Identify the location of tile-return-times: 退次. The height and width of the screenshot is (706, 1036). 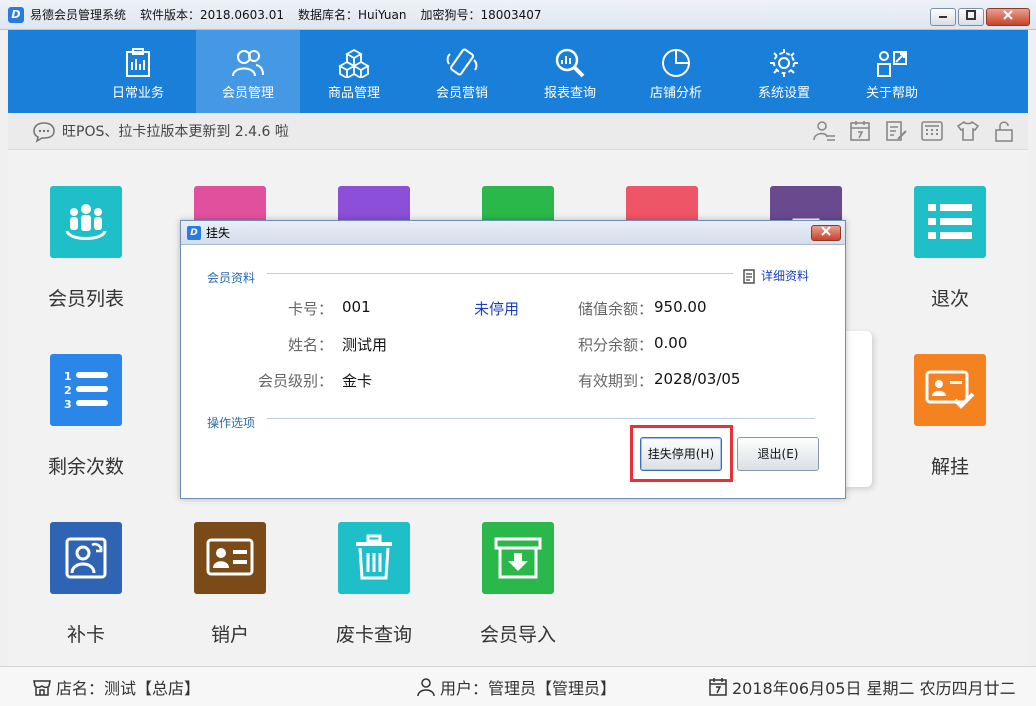
(950, 230).